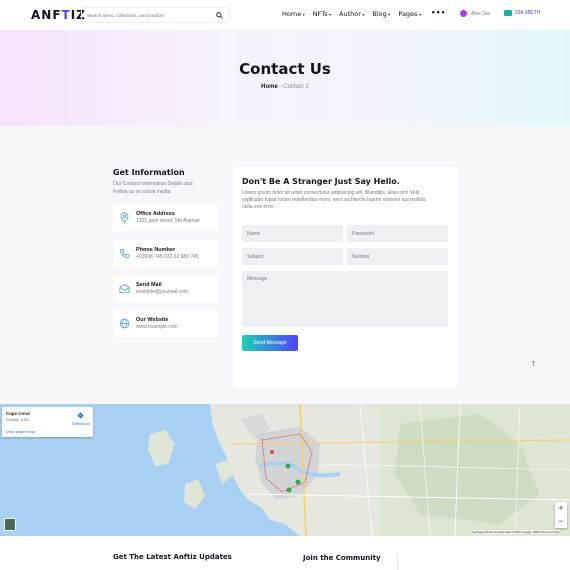  What do you see at coordinates (162, 292) in the screenshot?
I see `info-card-value: example@youmail.com` at bounding box center [162, 292].